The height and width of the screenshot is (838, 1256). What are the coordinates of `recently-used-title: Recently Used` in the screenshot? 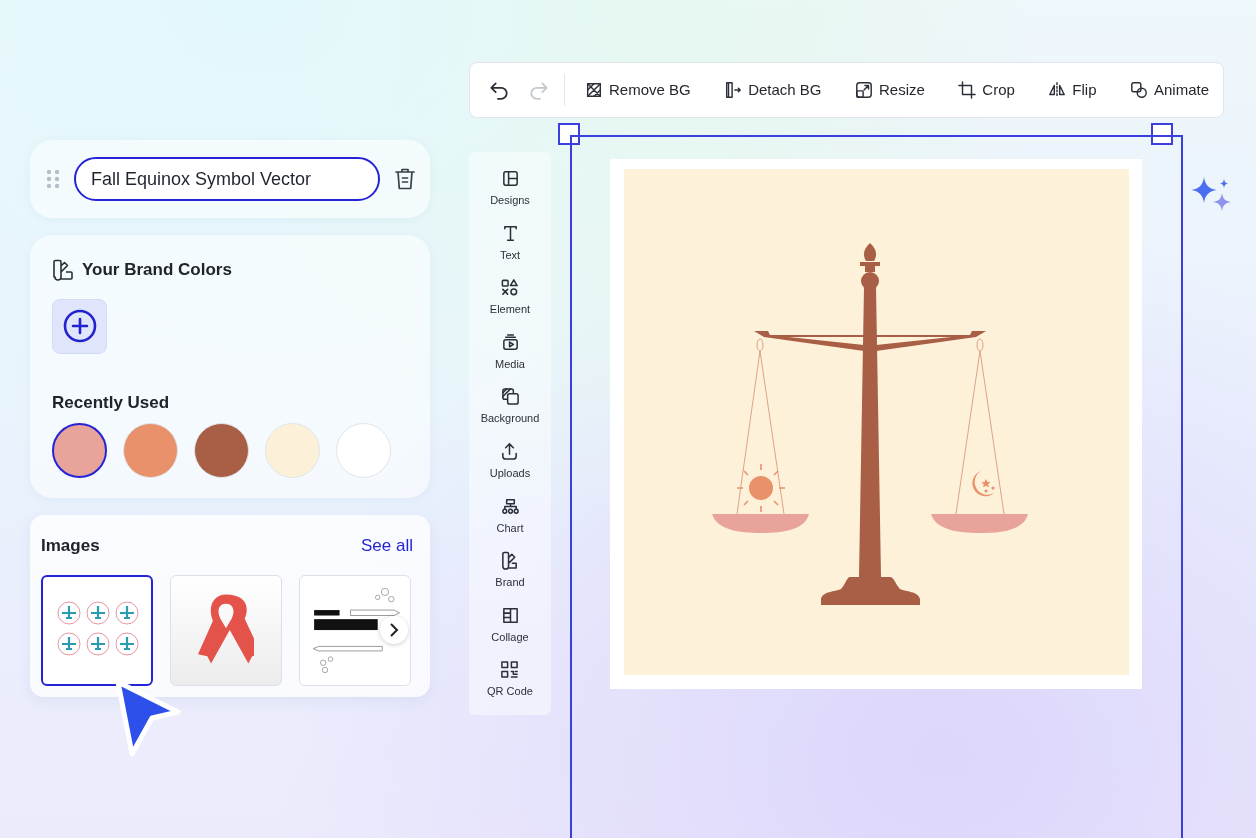 It's located at (111, 402).